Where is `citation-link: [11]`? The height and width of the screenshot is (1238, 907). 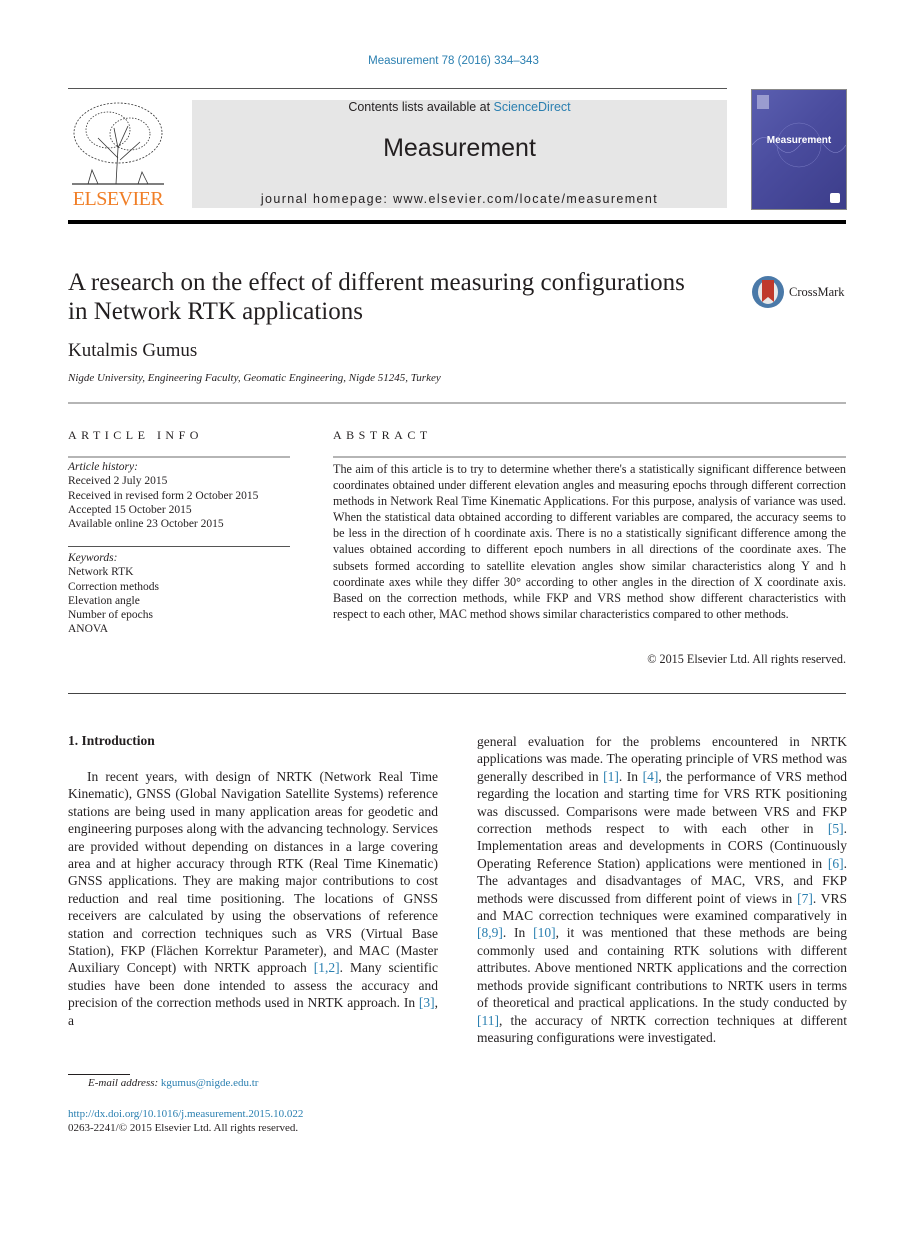 citation-link: [11] is located at coordinates (488, 1020).